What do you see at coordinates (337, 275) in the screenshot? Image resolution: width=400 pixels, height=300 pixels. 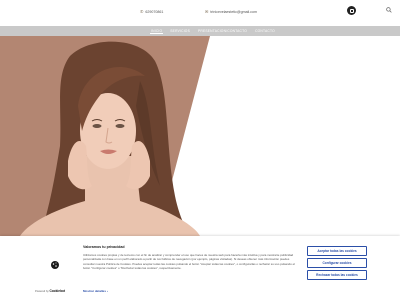 I see `reject-all-cookies-button: Rechazar todas las cookies` at bounding box center [337, 275].